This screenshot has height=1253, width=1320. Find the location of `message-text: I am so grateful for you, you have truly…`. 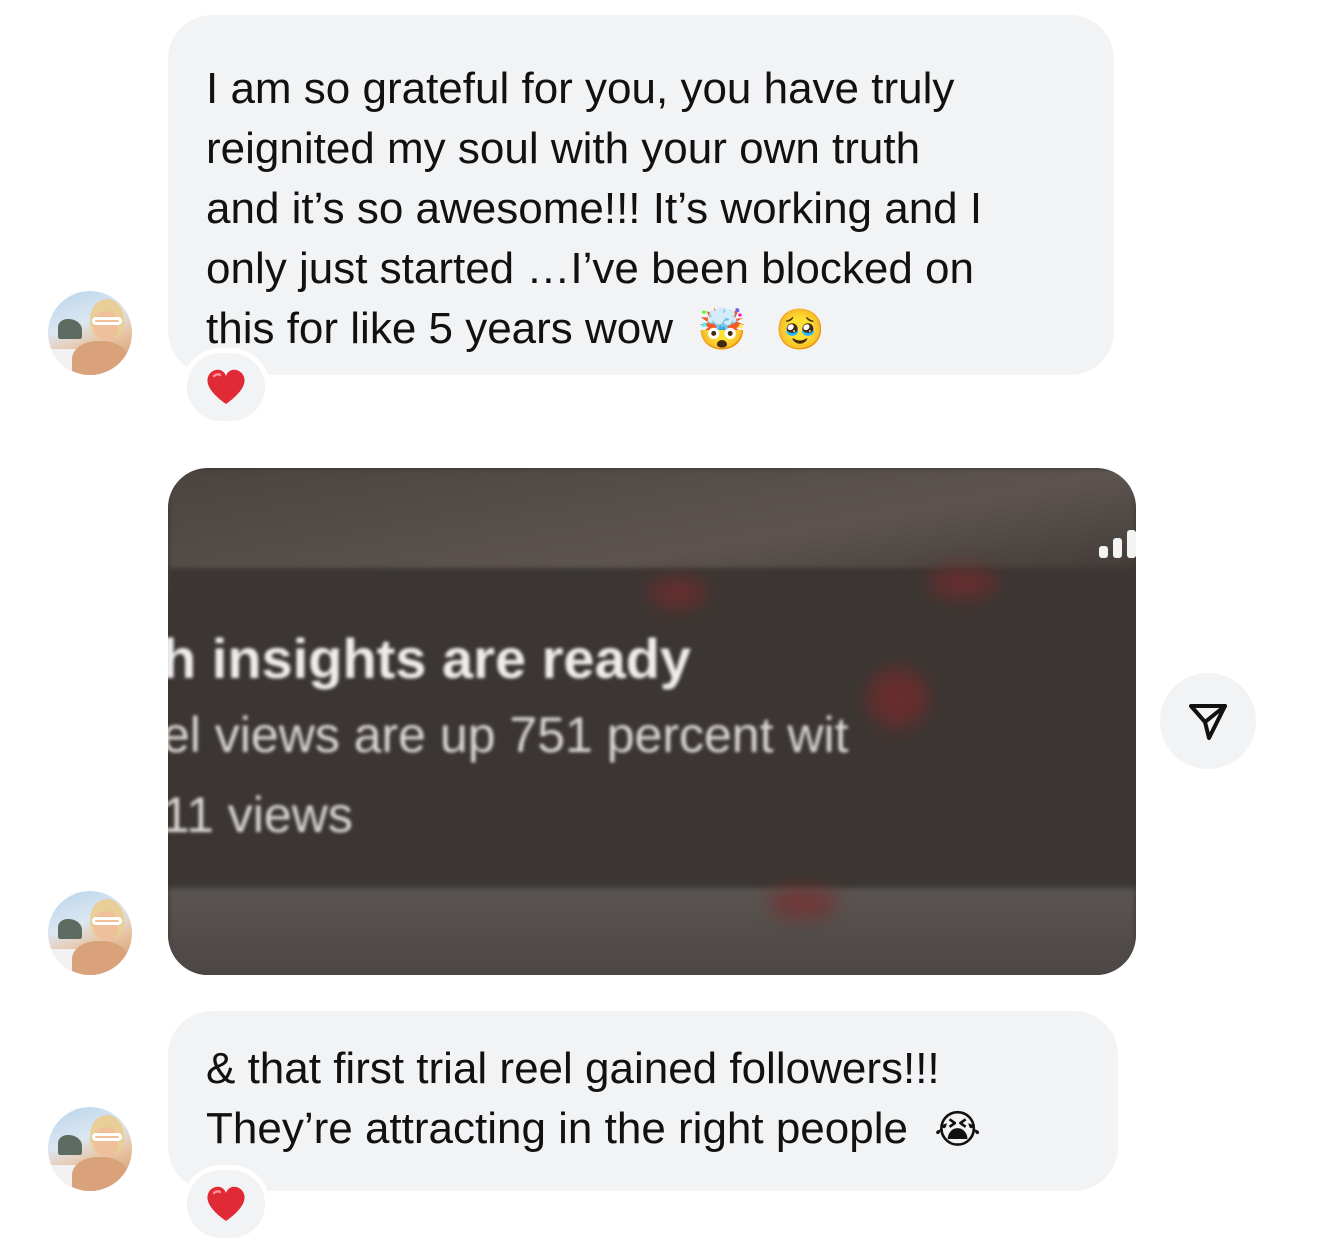

message-text: I am so grateful for you, you have truly… is located at coordinates (594, 208).